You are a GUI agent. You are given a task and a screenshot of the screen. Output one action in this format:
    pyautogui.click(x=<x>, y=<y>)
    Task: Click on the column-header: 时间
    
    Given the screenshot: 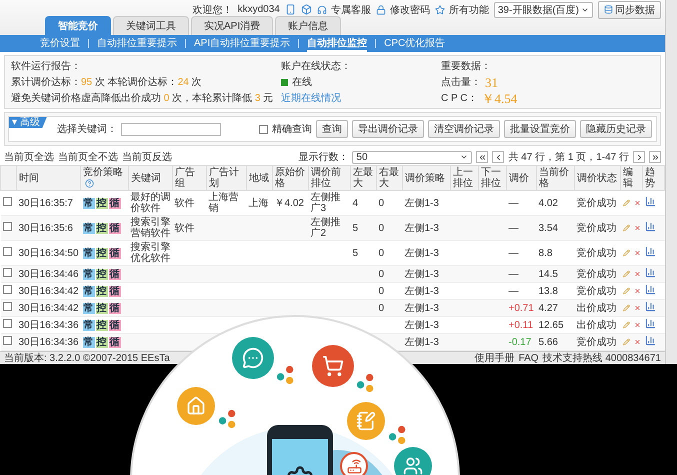 What is the action you would take?
    pyautogui.click(x=48, y=178)
    